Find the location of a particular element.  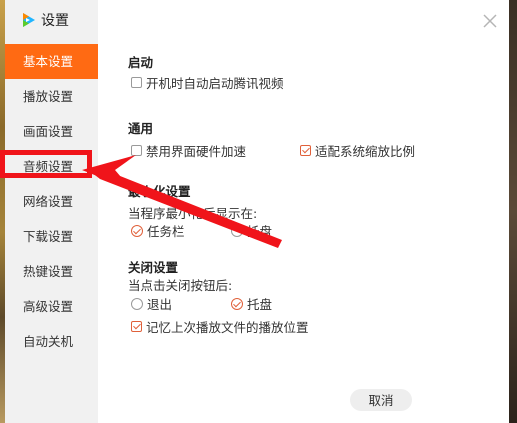

system-scaling-checkbox is located at coordinates (305, 150).